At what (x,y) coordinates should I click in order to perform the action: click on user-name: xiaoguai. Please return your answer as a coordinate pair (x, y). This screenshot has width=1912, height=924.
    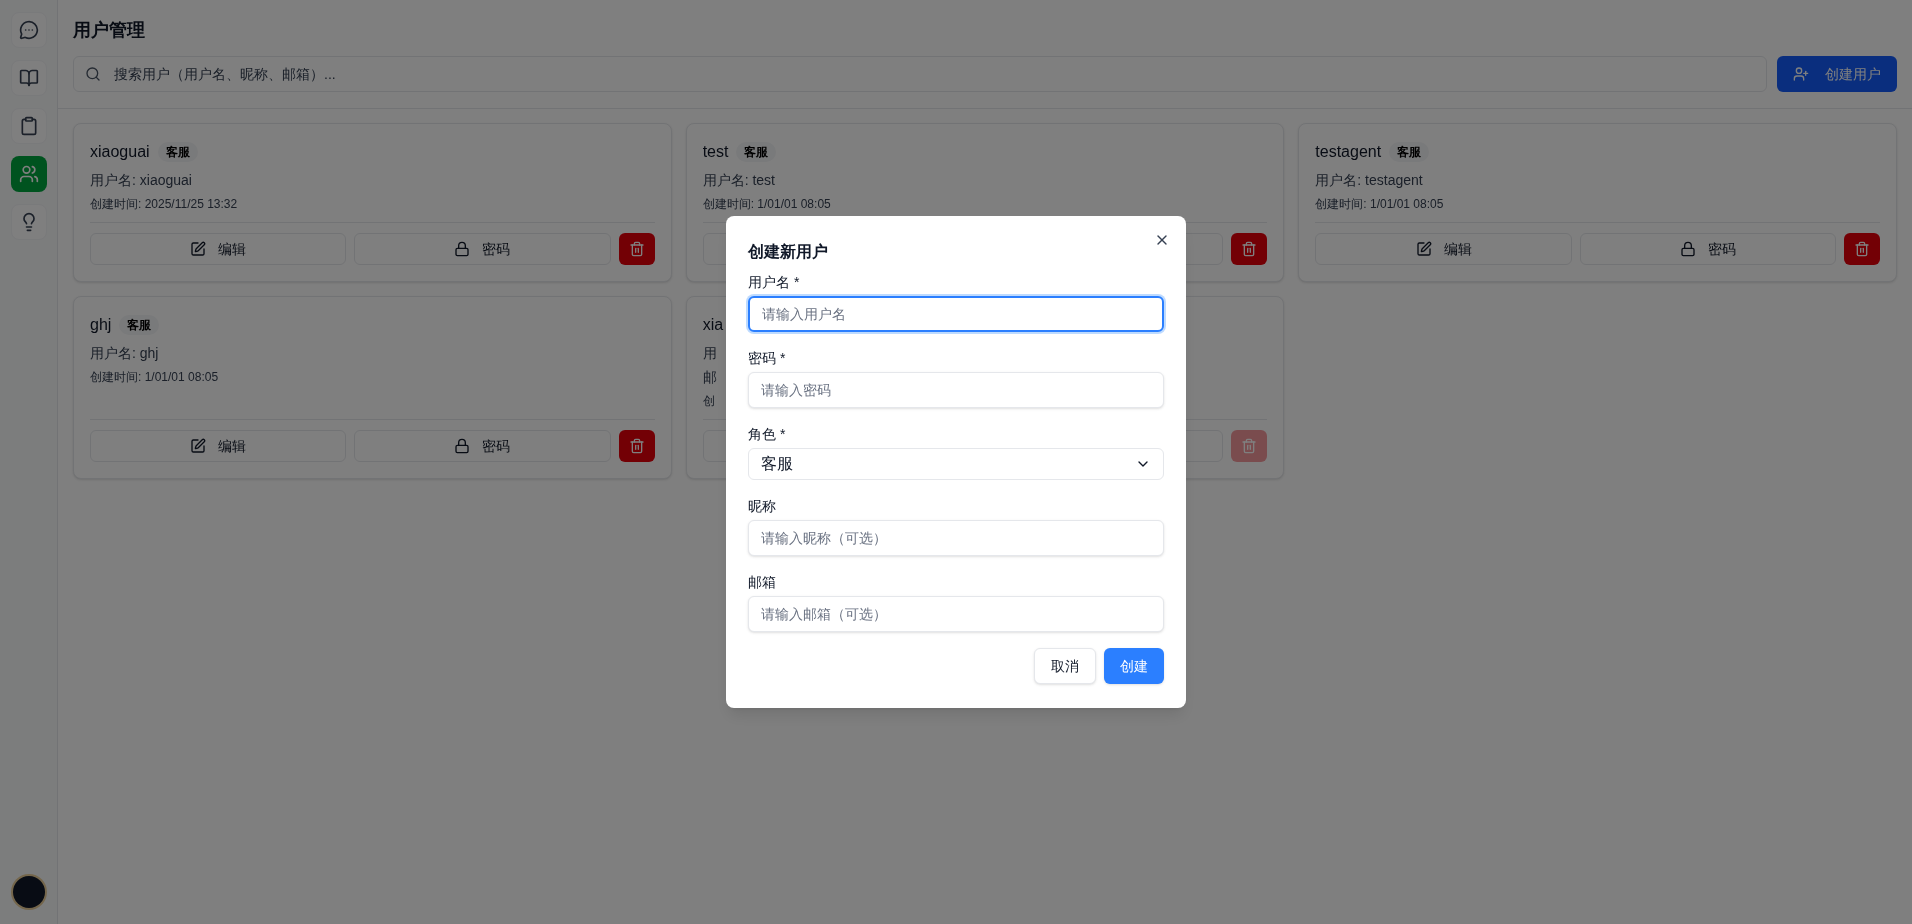
    Looking at the image, I should click on (120, 152).